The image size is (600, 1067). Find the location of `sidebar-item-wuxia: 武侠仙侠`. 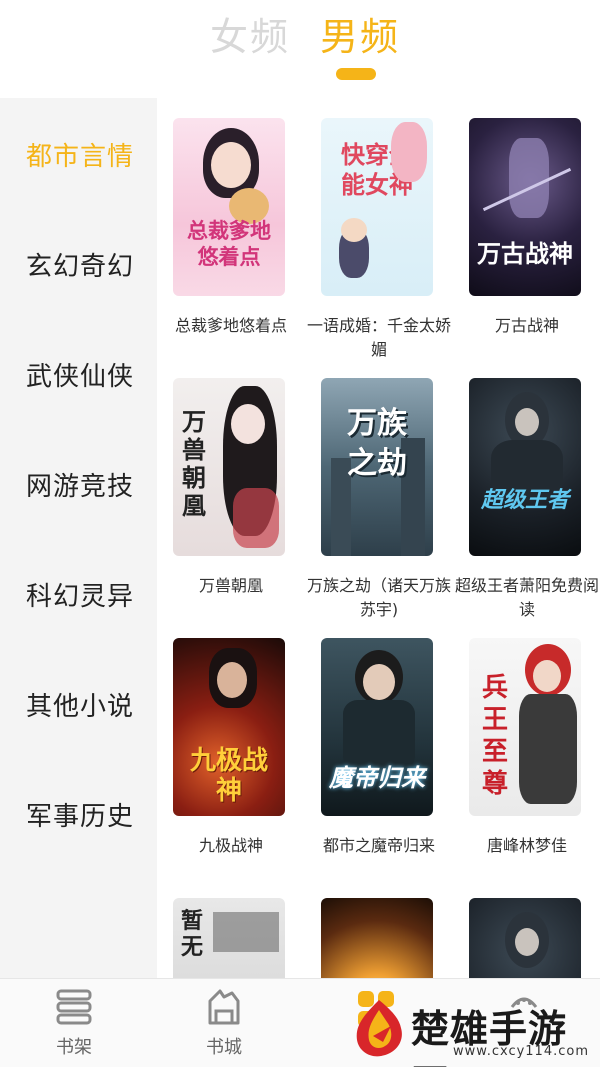

sidebar-item-wuxia: 武侠仙侠 is located at coordinates (80, 374).